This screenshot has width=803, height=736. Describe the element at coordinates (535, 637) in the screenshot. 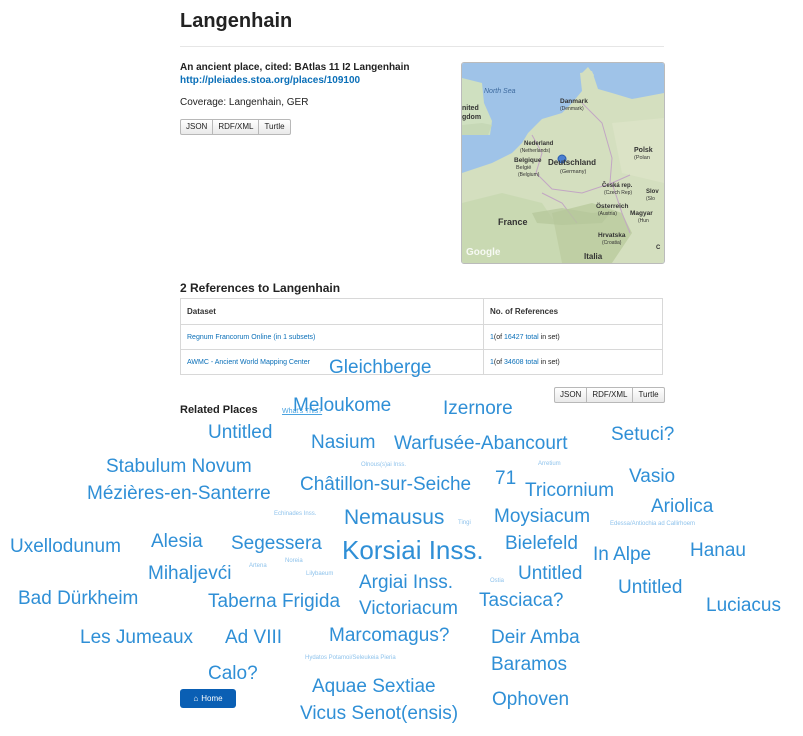

I see `related-place-link: Deir Amba` at that location.